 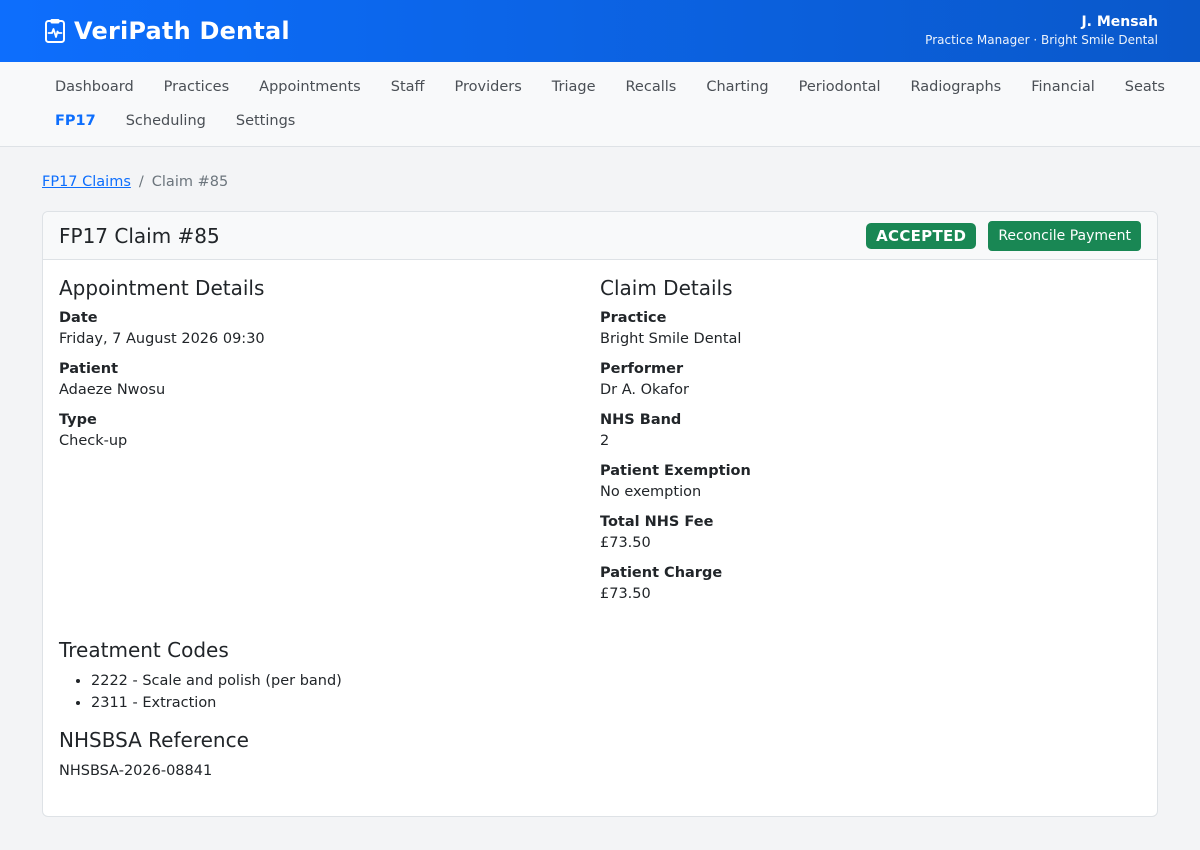 What do you see at coordinates (329, 380) in the screenshot?
I see `field-patient: Patient Adaeze Nwosu` at bounding box center [329, 380].